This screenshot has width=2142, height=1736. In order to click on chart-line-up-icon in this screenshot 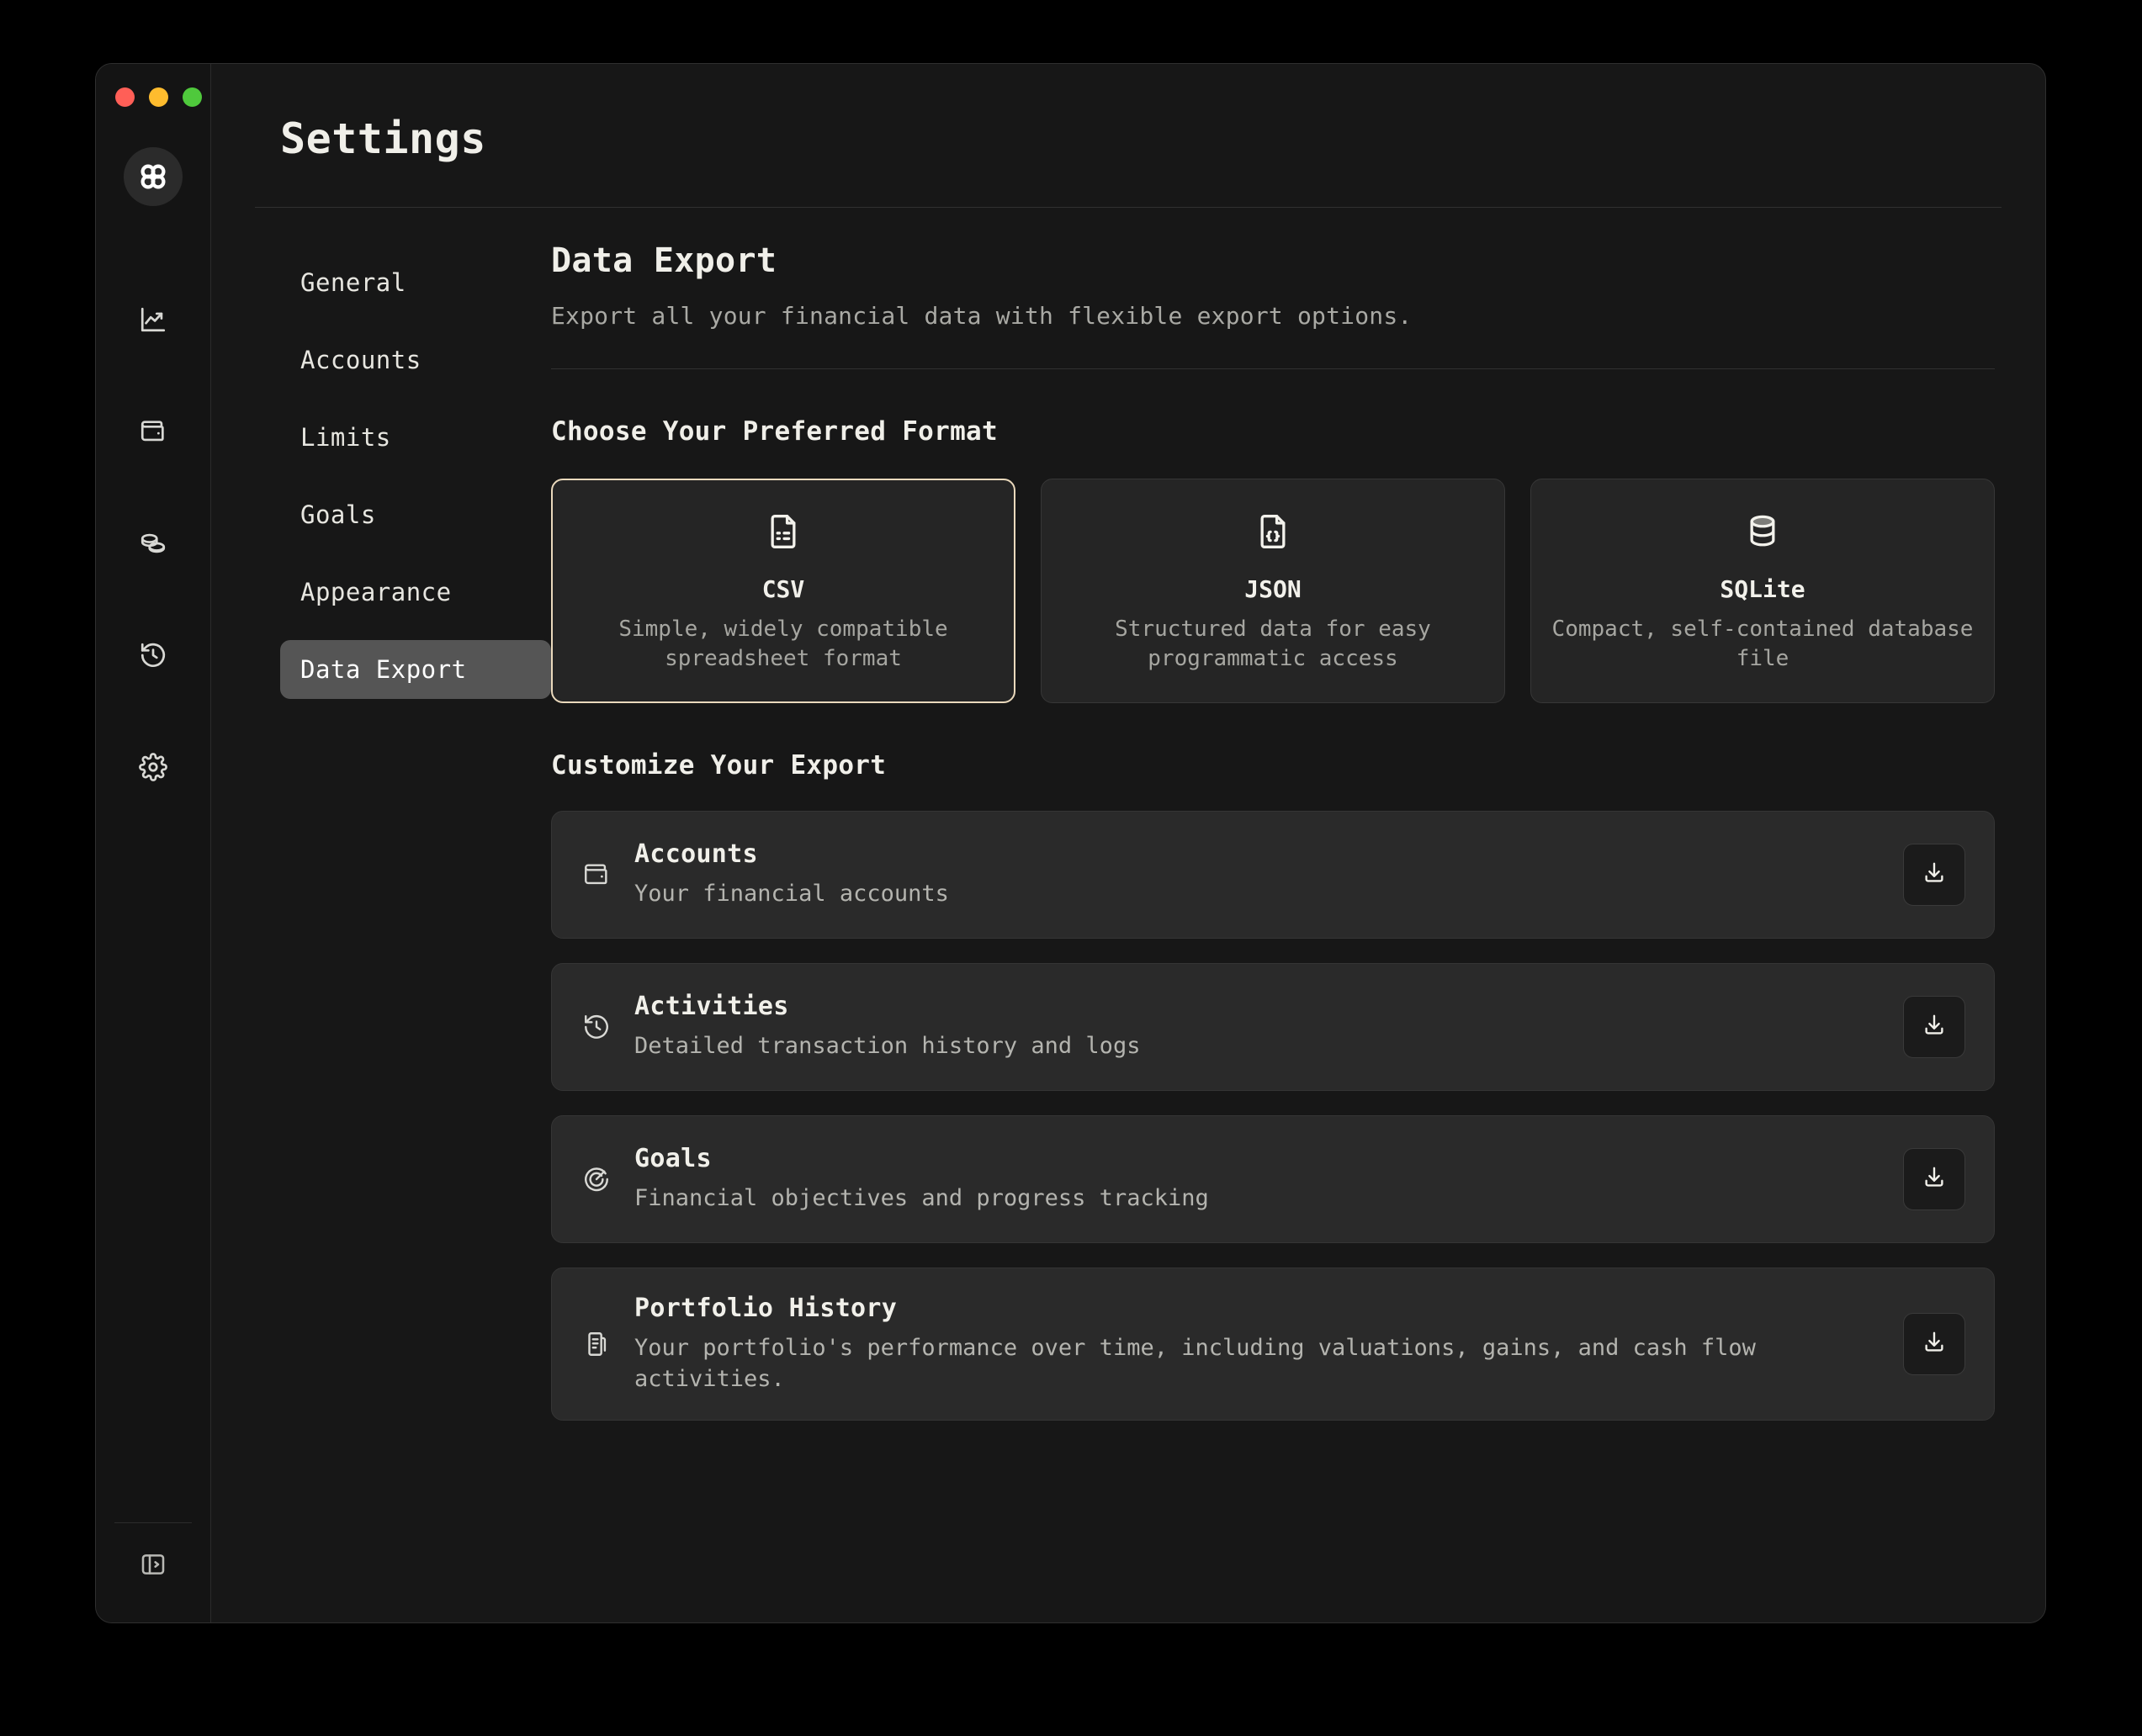, I will do `click(153, 319)`.